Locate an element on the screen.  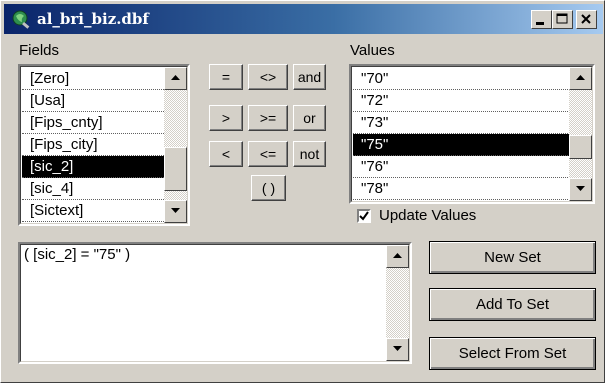
field-item: [Usa] is located at coordinates (93, 101).